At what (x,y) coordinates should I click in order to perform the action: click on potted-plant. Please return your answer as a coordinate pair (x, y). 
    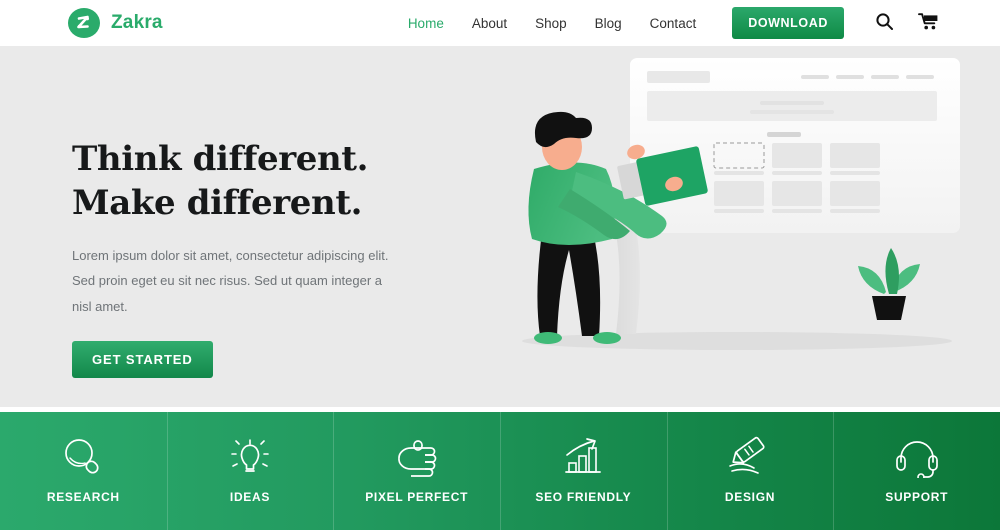
    Looking at the image, I should click on (889, 284).